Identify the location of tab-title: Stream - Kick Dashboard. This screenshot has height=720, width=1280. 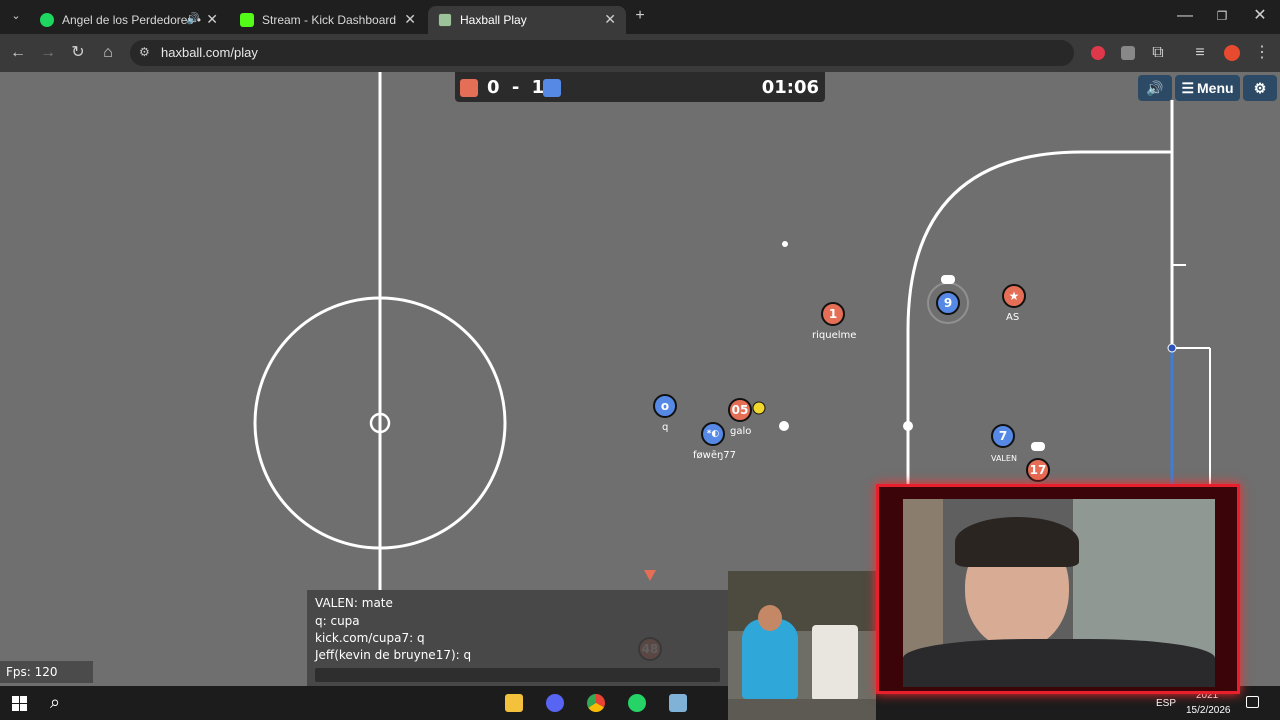
(329, 20).